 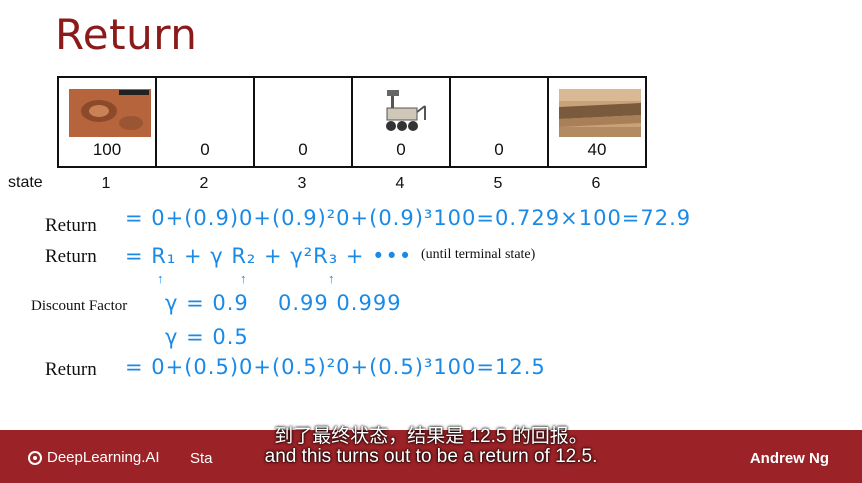 I want to click on state-cell-6: 40, so click(x=597, y=122).